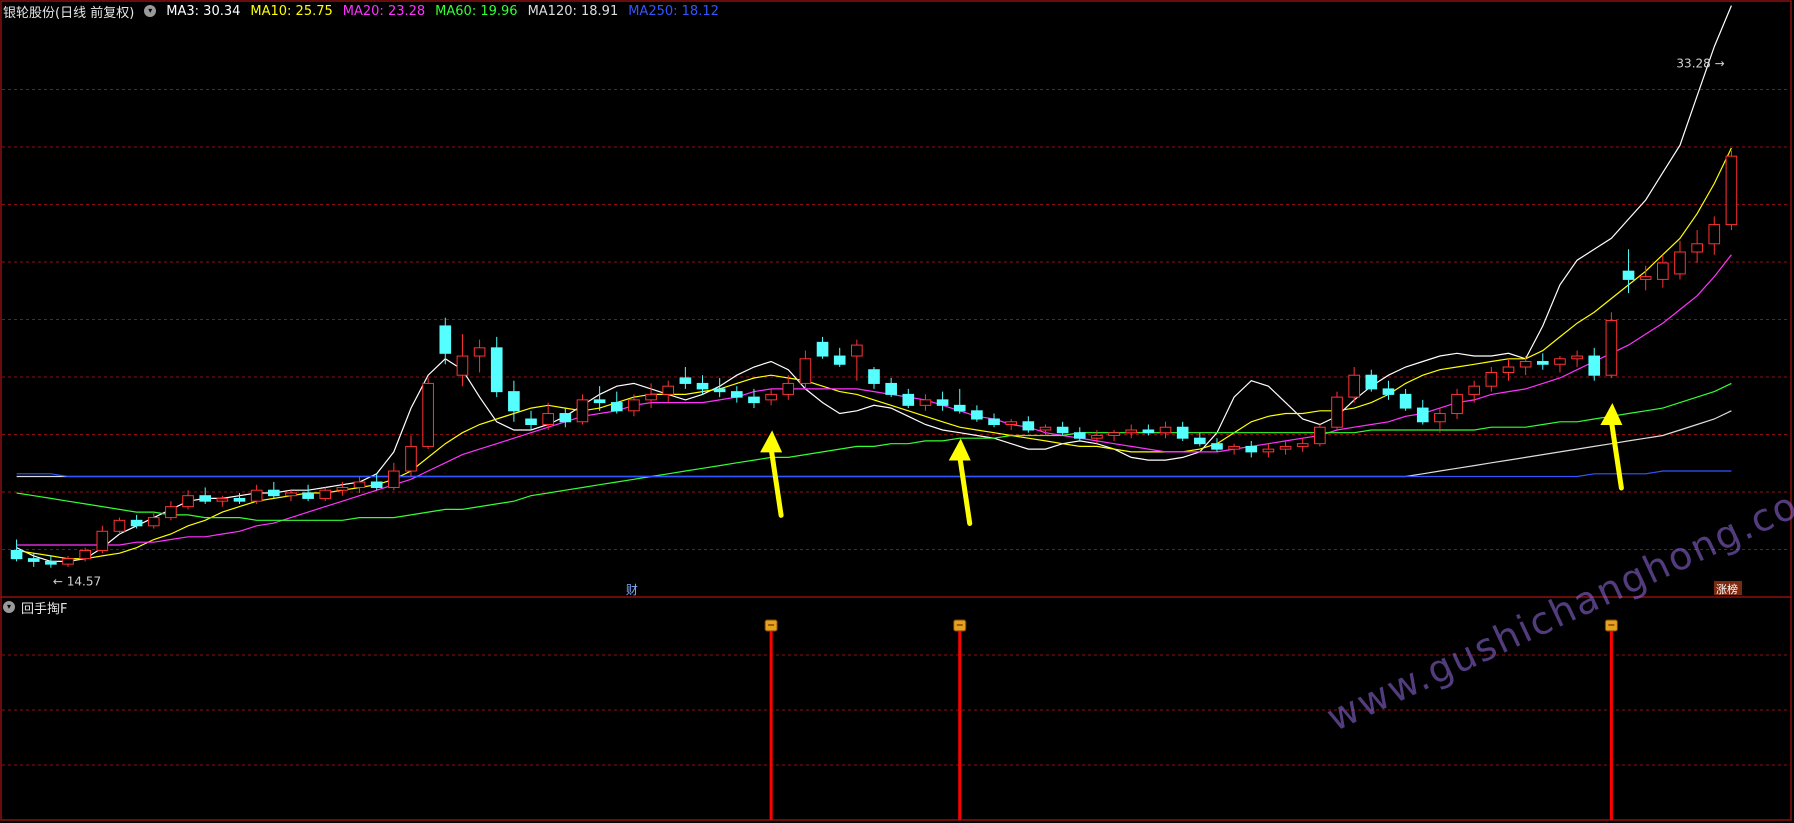 The image size is (1794, 823). Describe the element at coordinates (632, 590) in the screenshot. I see `event-cai-label: 财` at that location.